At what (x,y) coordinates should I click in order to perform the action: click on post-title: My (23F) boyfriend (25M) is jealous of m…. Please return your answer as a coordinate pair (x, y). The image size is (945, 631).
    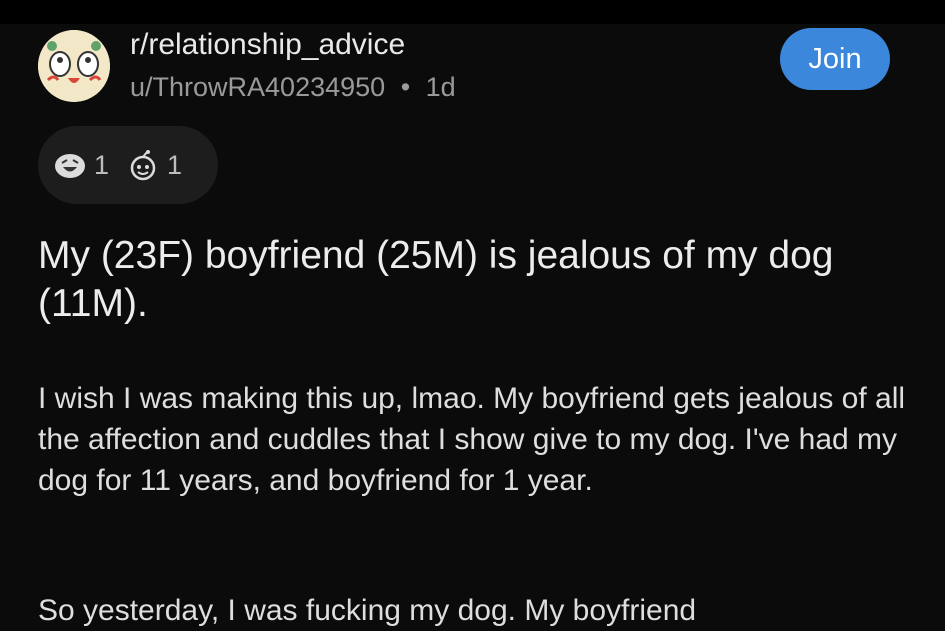
    Looking at the image, I should click on (473, 280).